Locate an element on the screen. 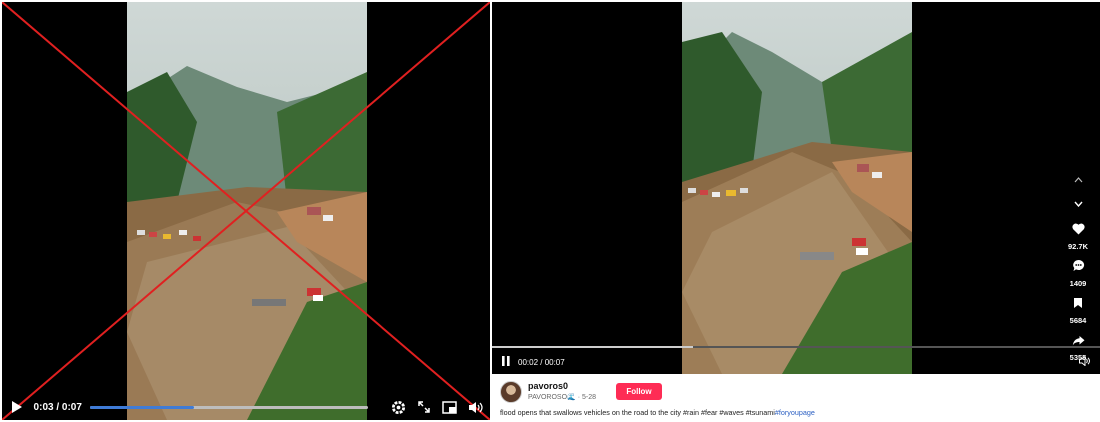 The width and height of the screenshot is (1100, 422). share-icon is located at coordinates (1078, 342).